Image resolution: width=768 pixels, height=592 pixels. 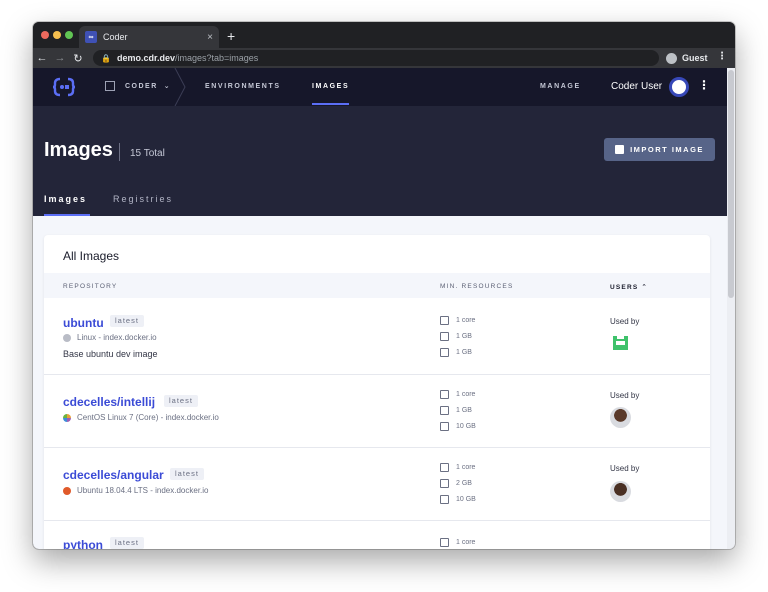 I want to click on nav-link-environments: ENVIRONMENTS, so click(x=243, y=86).